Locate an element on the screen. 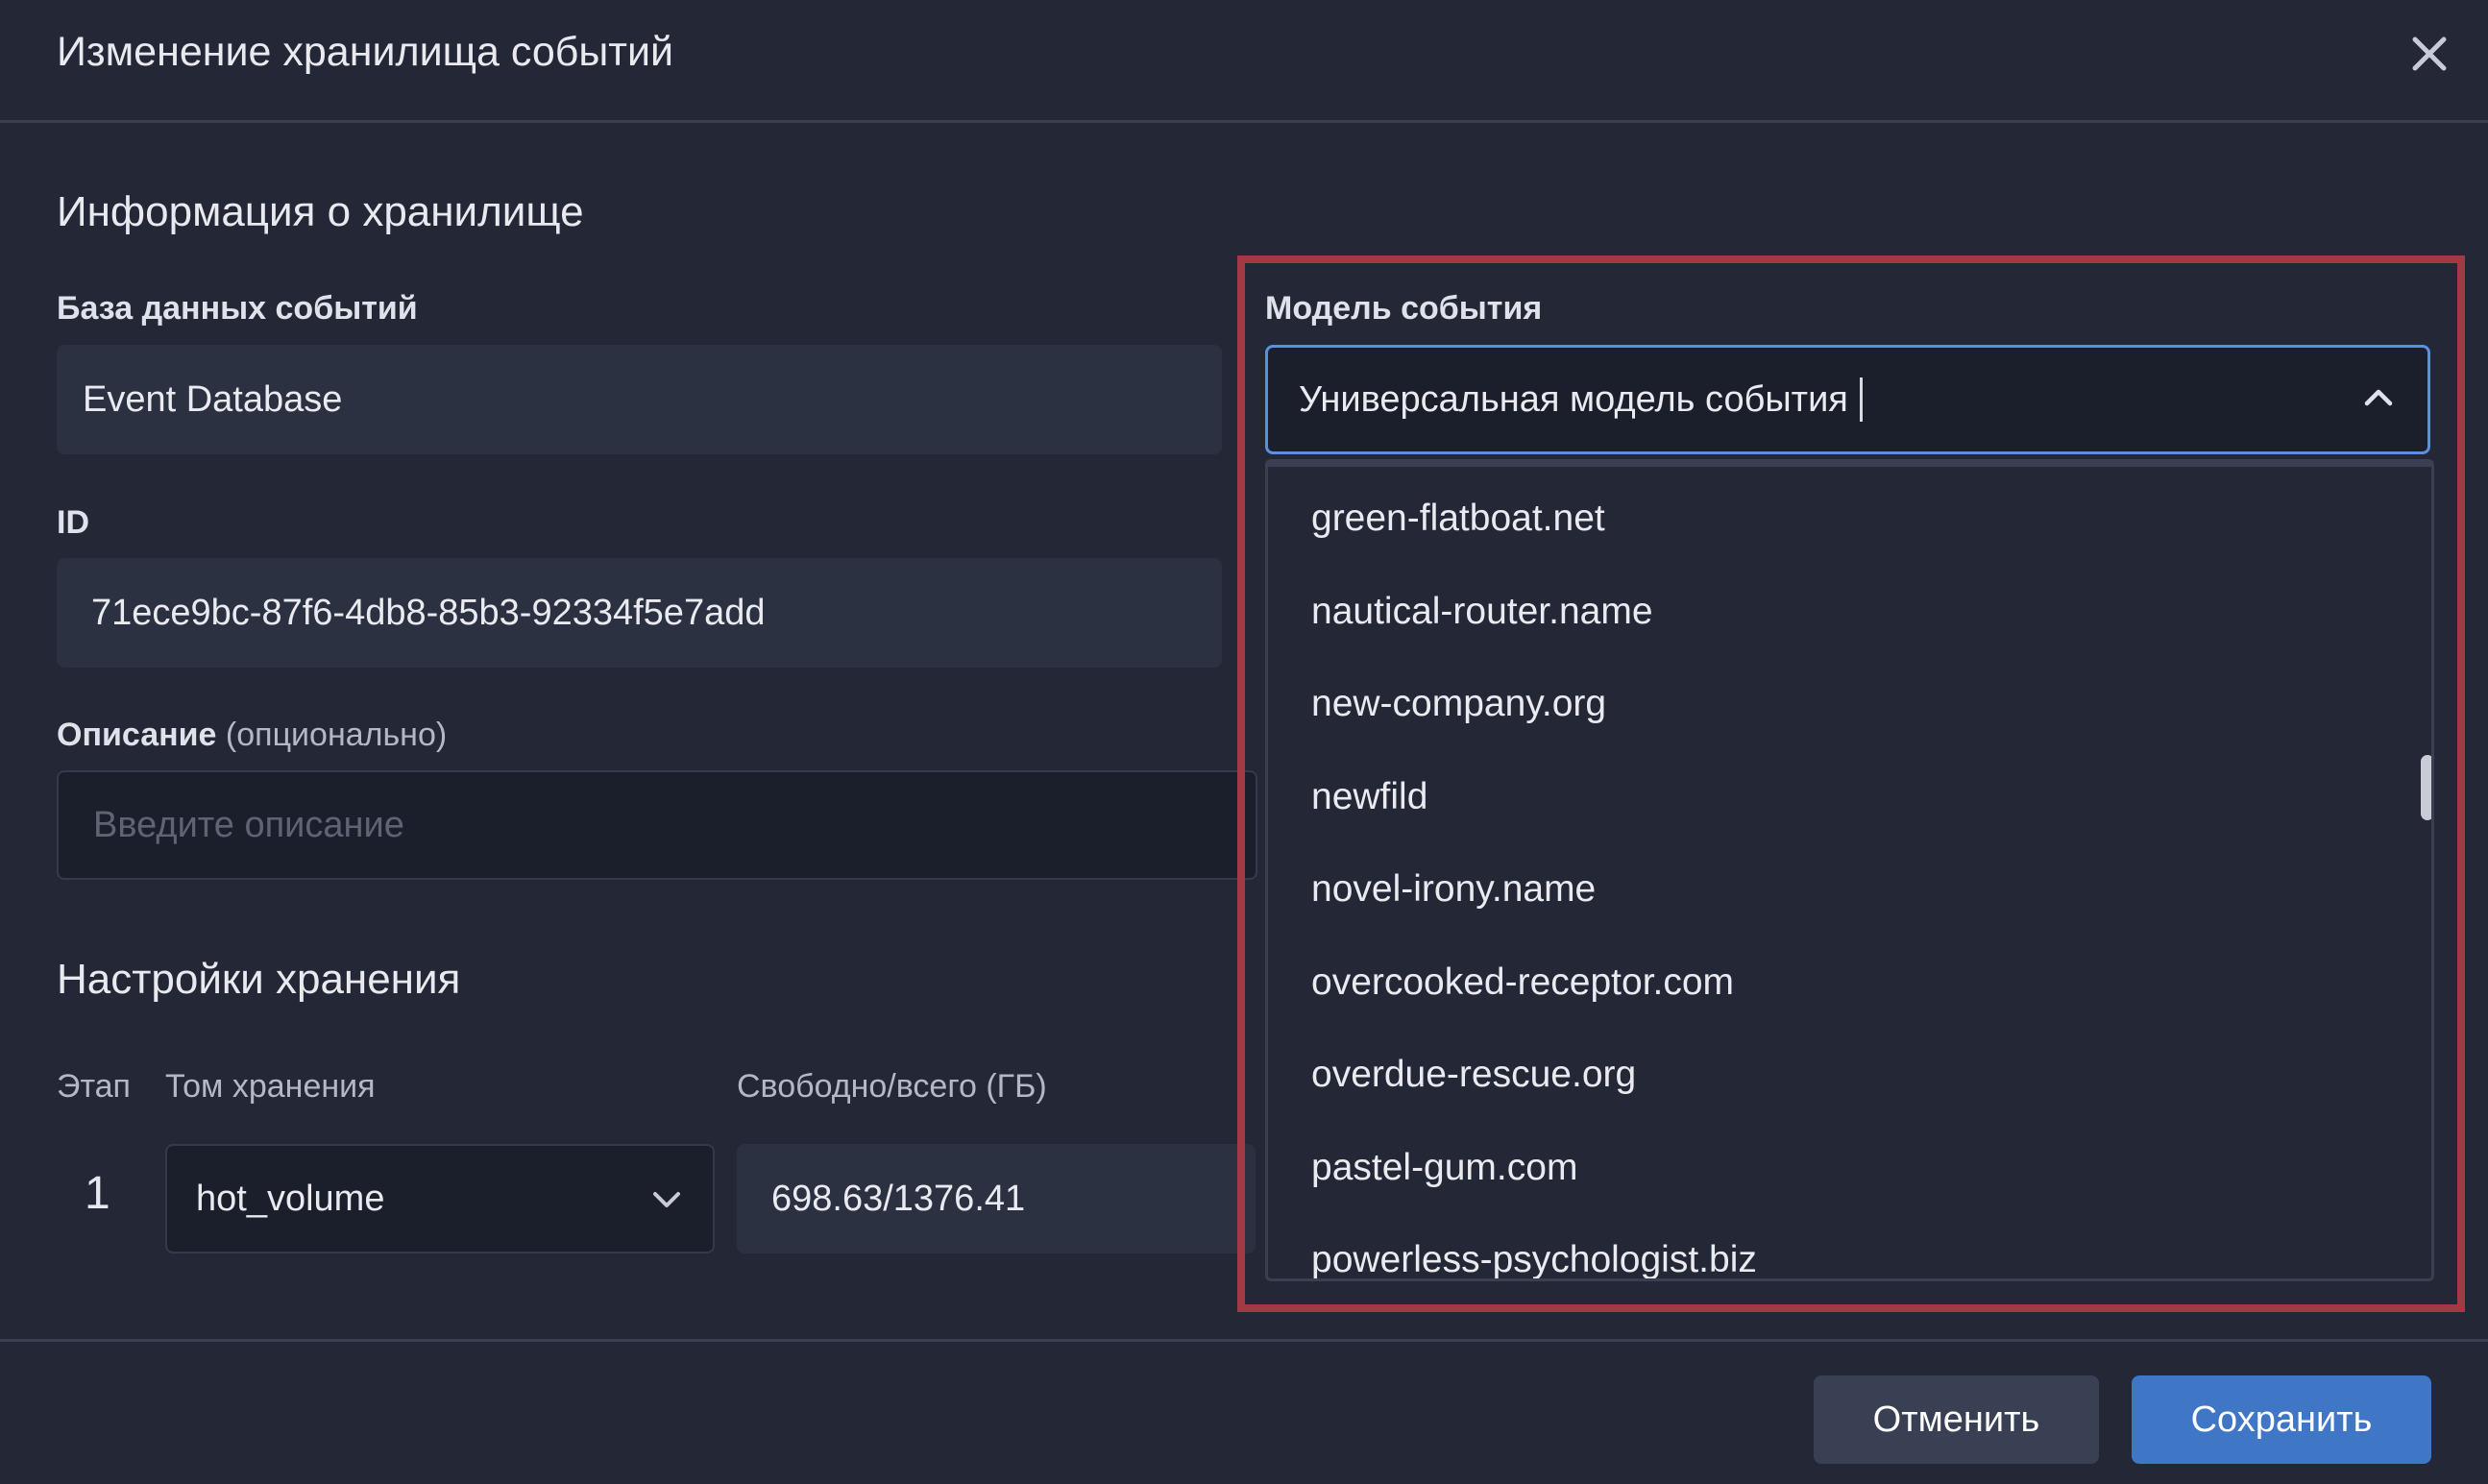 This screenshot has height=1484, width=2488. free-total-field: 698.63/1376.41 is located at coordinates (996, 1198).